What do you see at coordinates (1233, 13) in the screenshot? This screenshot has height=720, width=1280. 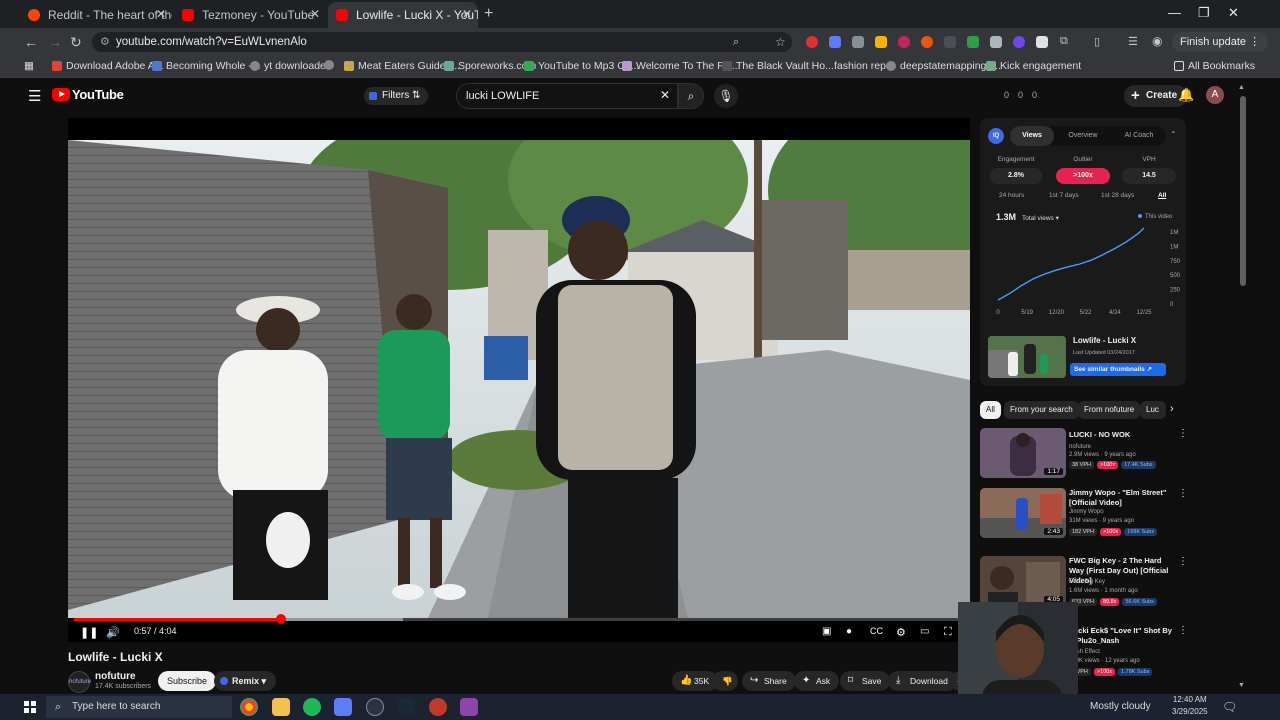 I see `close-window-icon: ✕` at bounding box center [1233, 13].